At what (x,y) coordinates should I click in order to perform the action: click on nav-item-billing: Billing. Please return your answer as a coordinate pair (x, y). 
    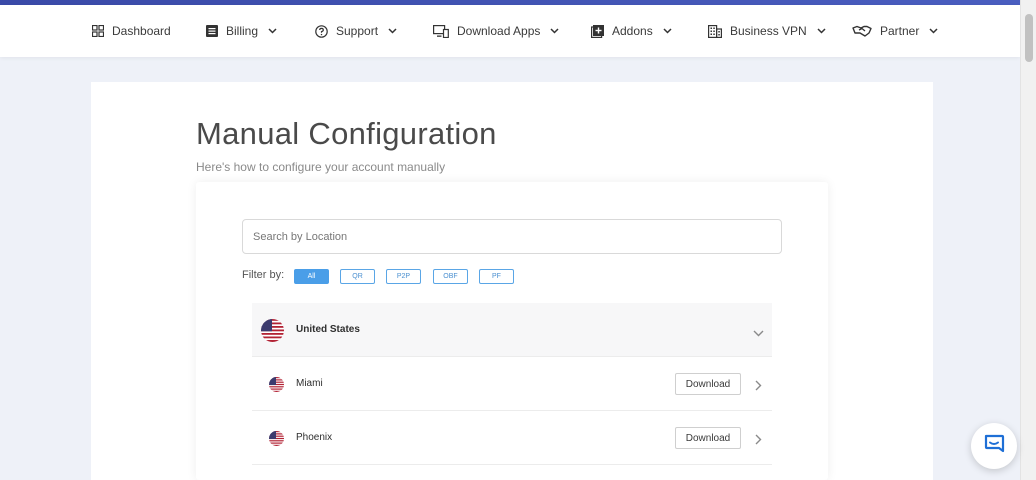
    Looking at the image, I should click on (241, 31).